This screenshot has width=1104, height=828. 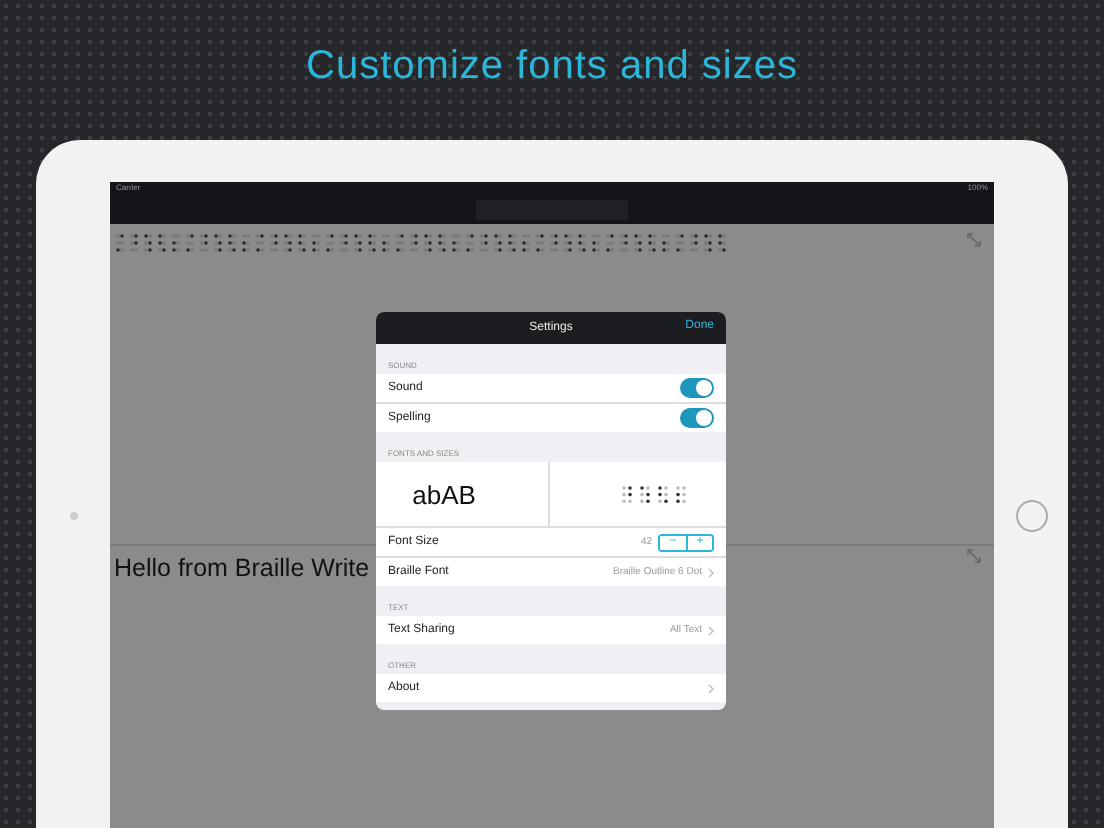 What do you see at coordinates (552, 68) in the screenshot?
I see `headline: Customize fonts and sizes` at bounding box center [552, 68].